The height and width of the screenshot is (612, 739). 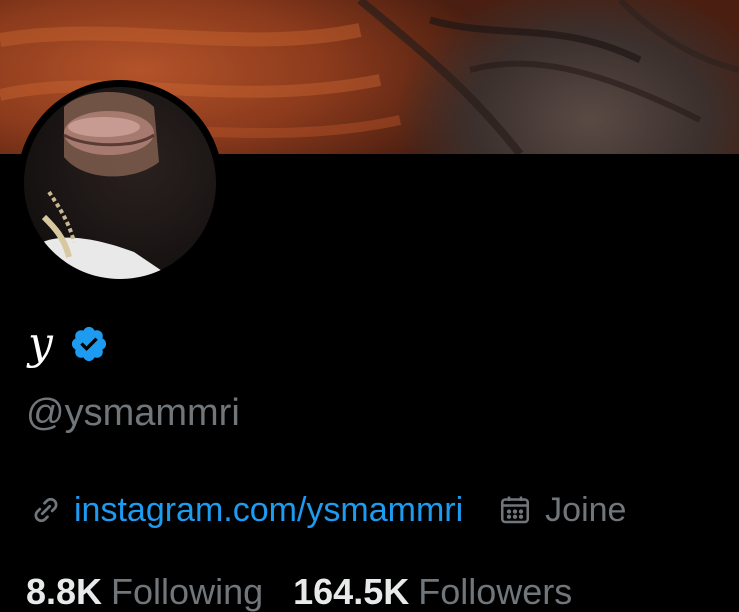 I want to click on website-link: instagram.com/ysmammri, so click(x=268, y=510).